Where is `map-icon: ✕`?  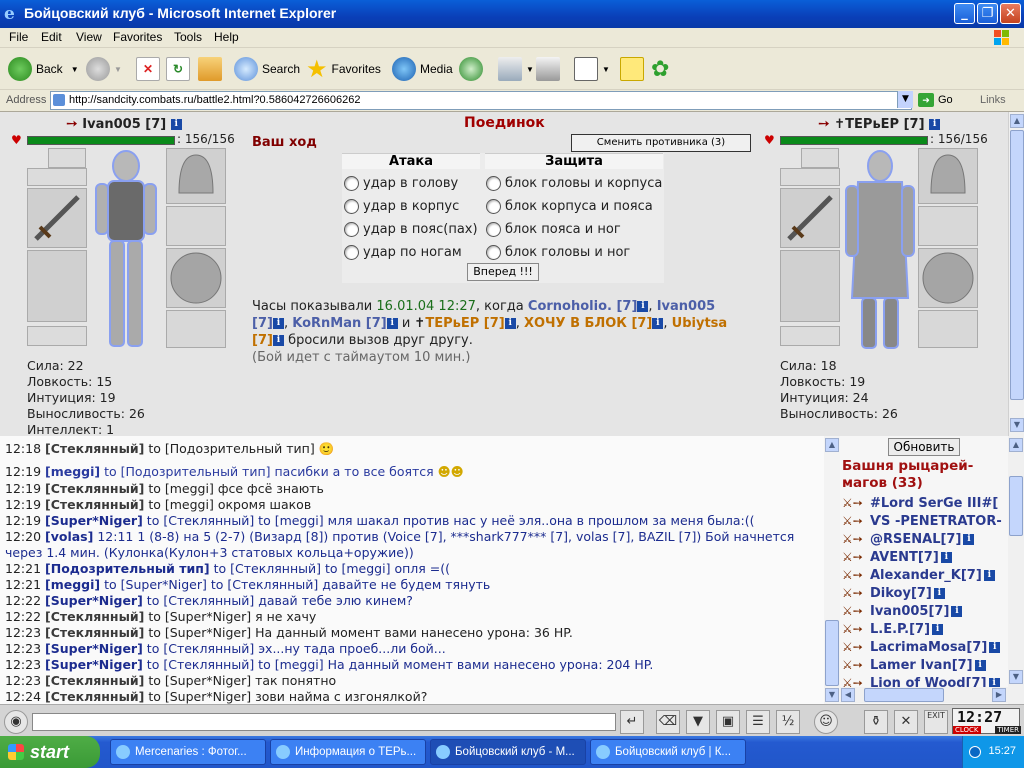
map-icon: ✕ is located at coordinates (906, 722).